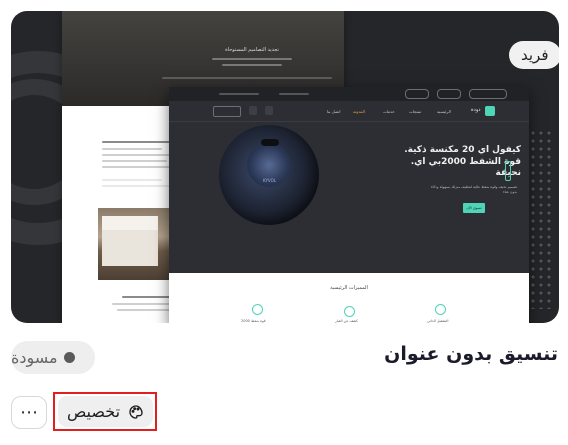 The width and height of the screenshot is (568, 445). Describe the element at coordinates (69, 357) in the screenshot. I see `status-dot-icon` at that location.